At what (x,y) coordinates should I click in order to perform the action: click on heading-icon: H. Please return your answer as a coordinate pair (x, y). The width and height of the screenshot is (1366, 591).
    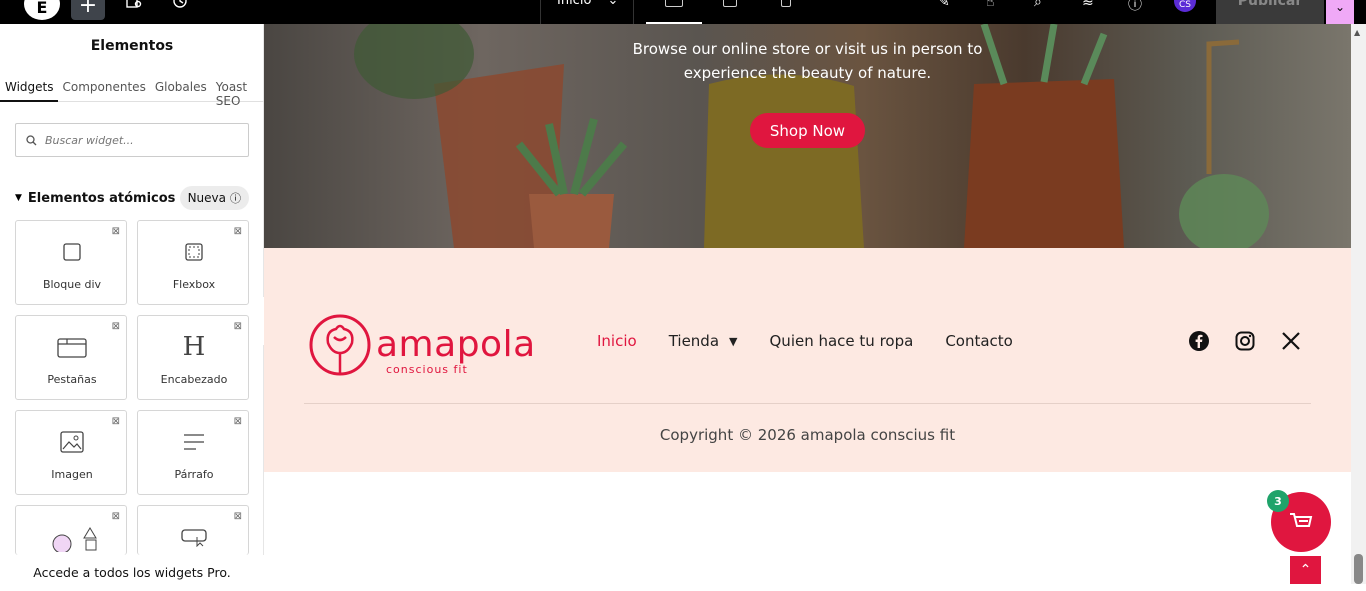
    Looking at the image, I should click on (194, 347).